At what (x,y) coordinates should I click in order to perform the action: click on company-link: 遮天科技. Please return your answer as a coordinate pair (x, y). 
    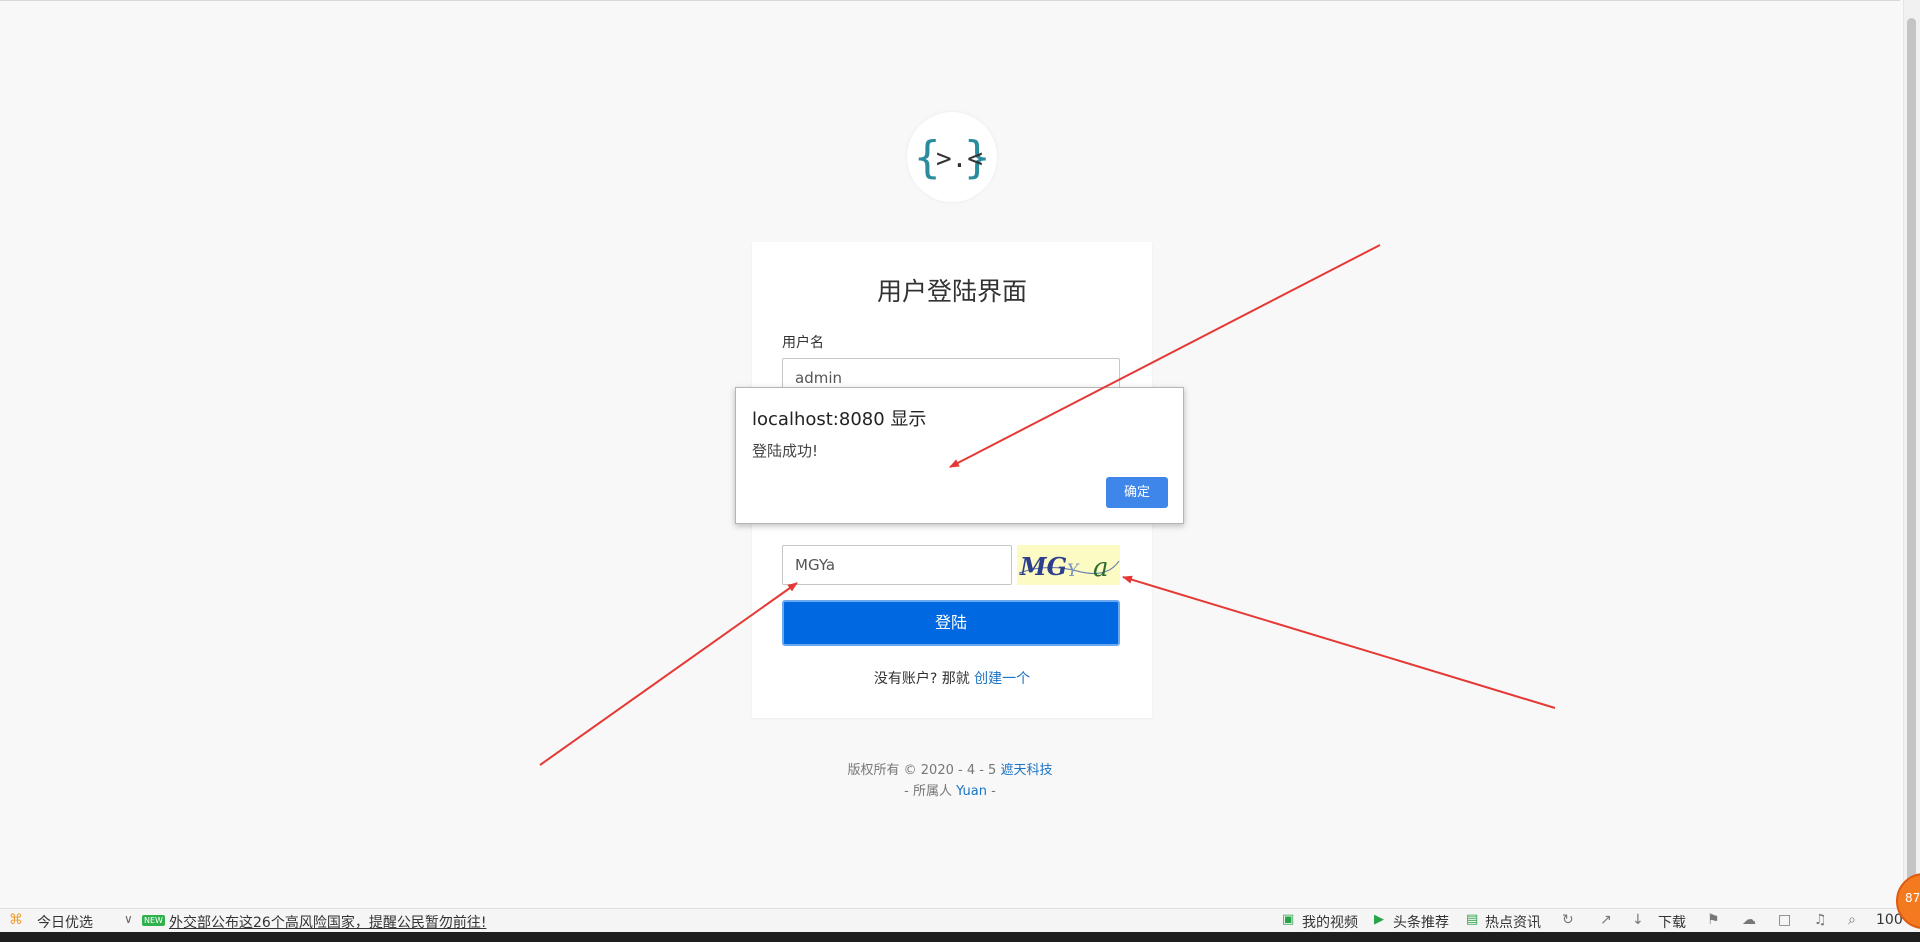
    Looking at the image, I should click on (1026, 770).